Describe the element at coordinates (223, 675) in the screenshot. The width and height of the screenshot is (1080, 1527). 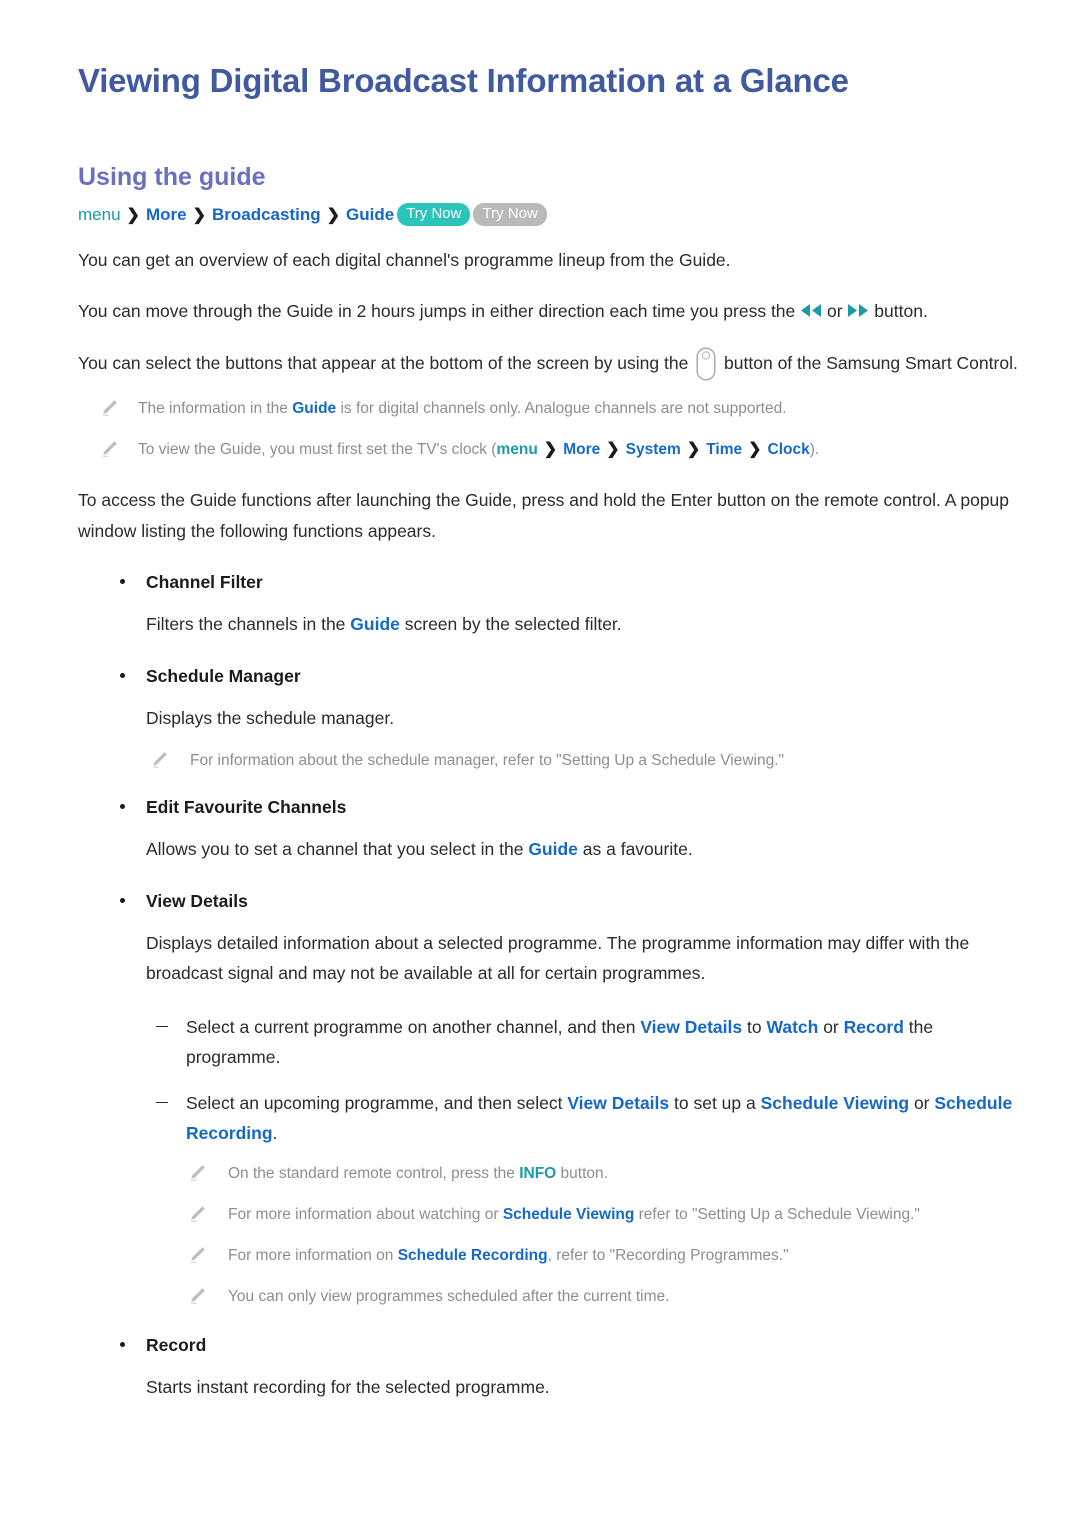
I see `bullet-label: Schedule Manager` at that location.